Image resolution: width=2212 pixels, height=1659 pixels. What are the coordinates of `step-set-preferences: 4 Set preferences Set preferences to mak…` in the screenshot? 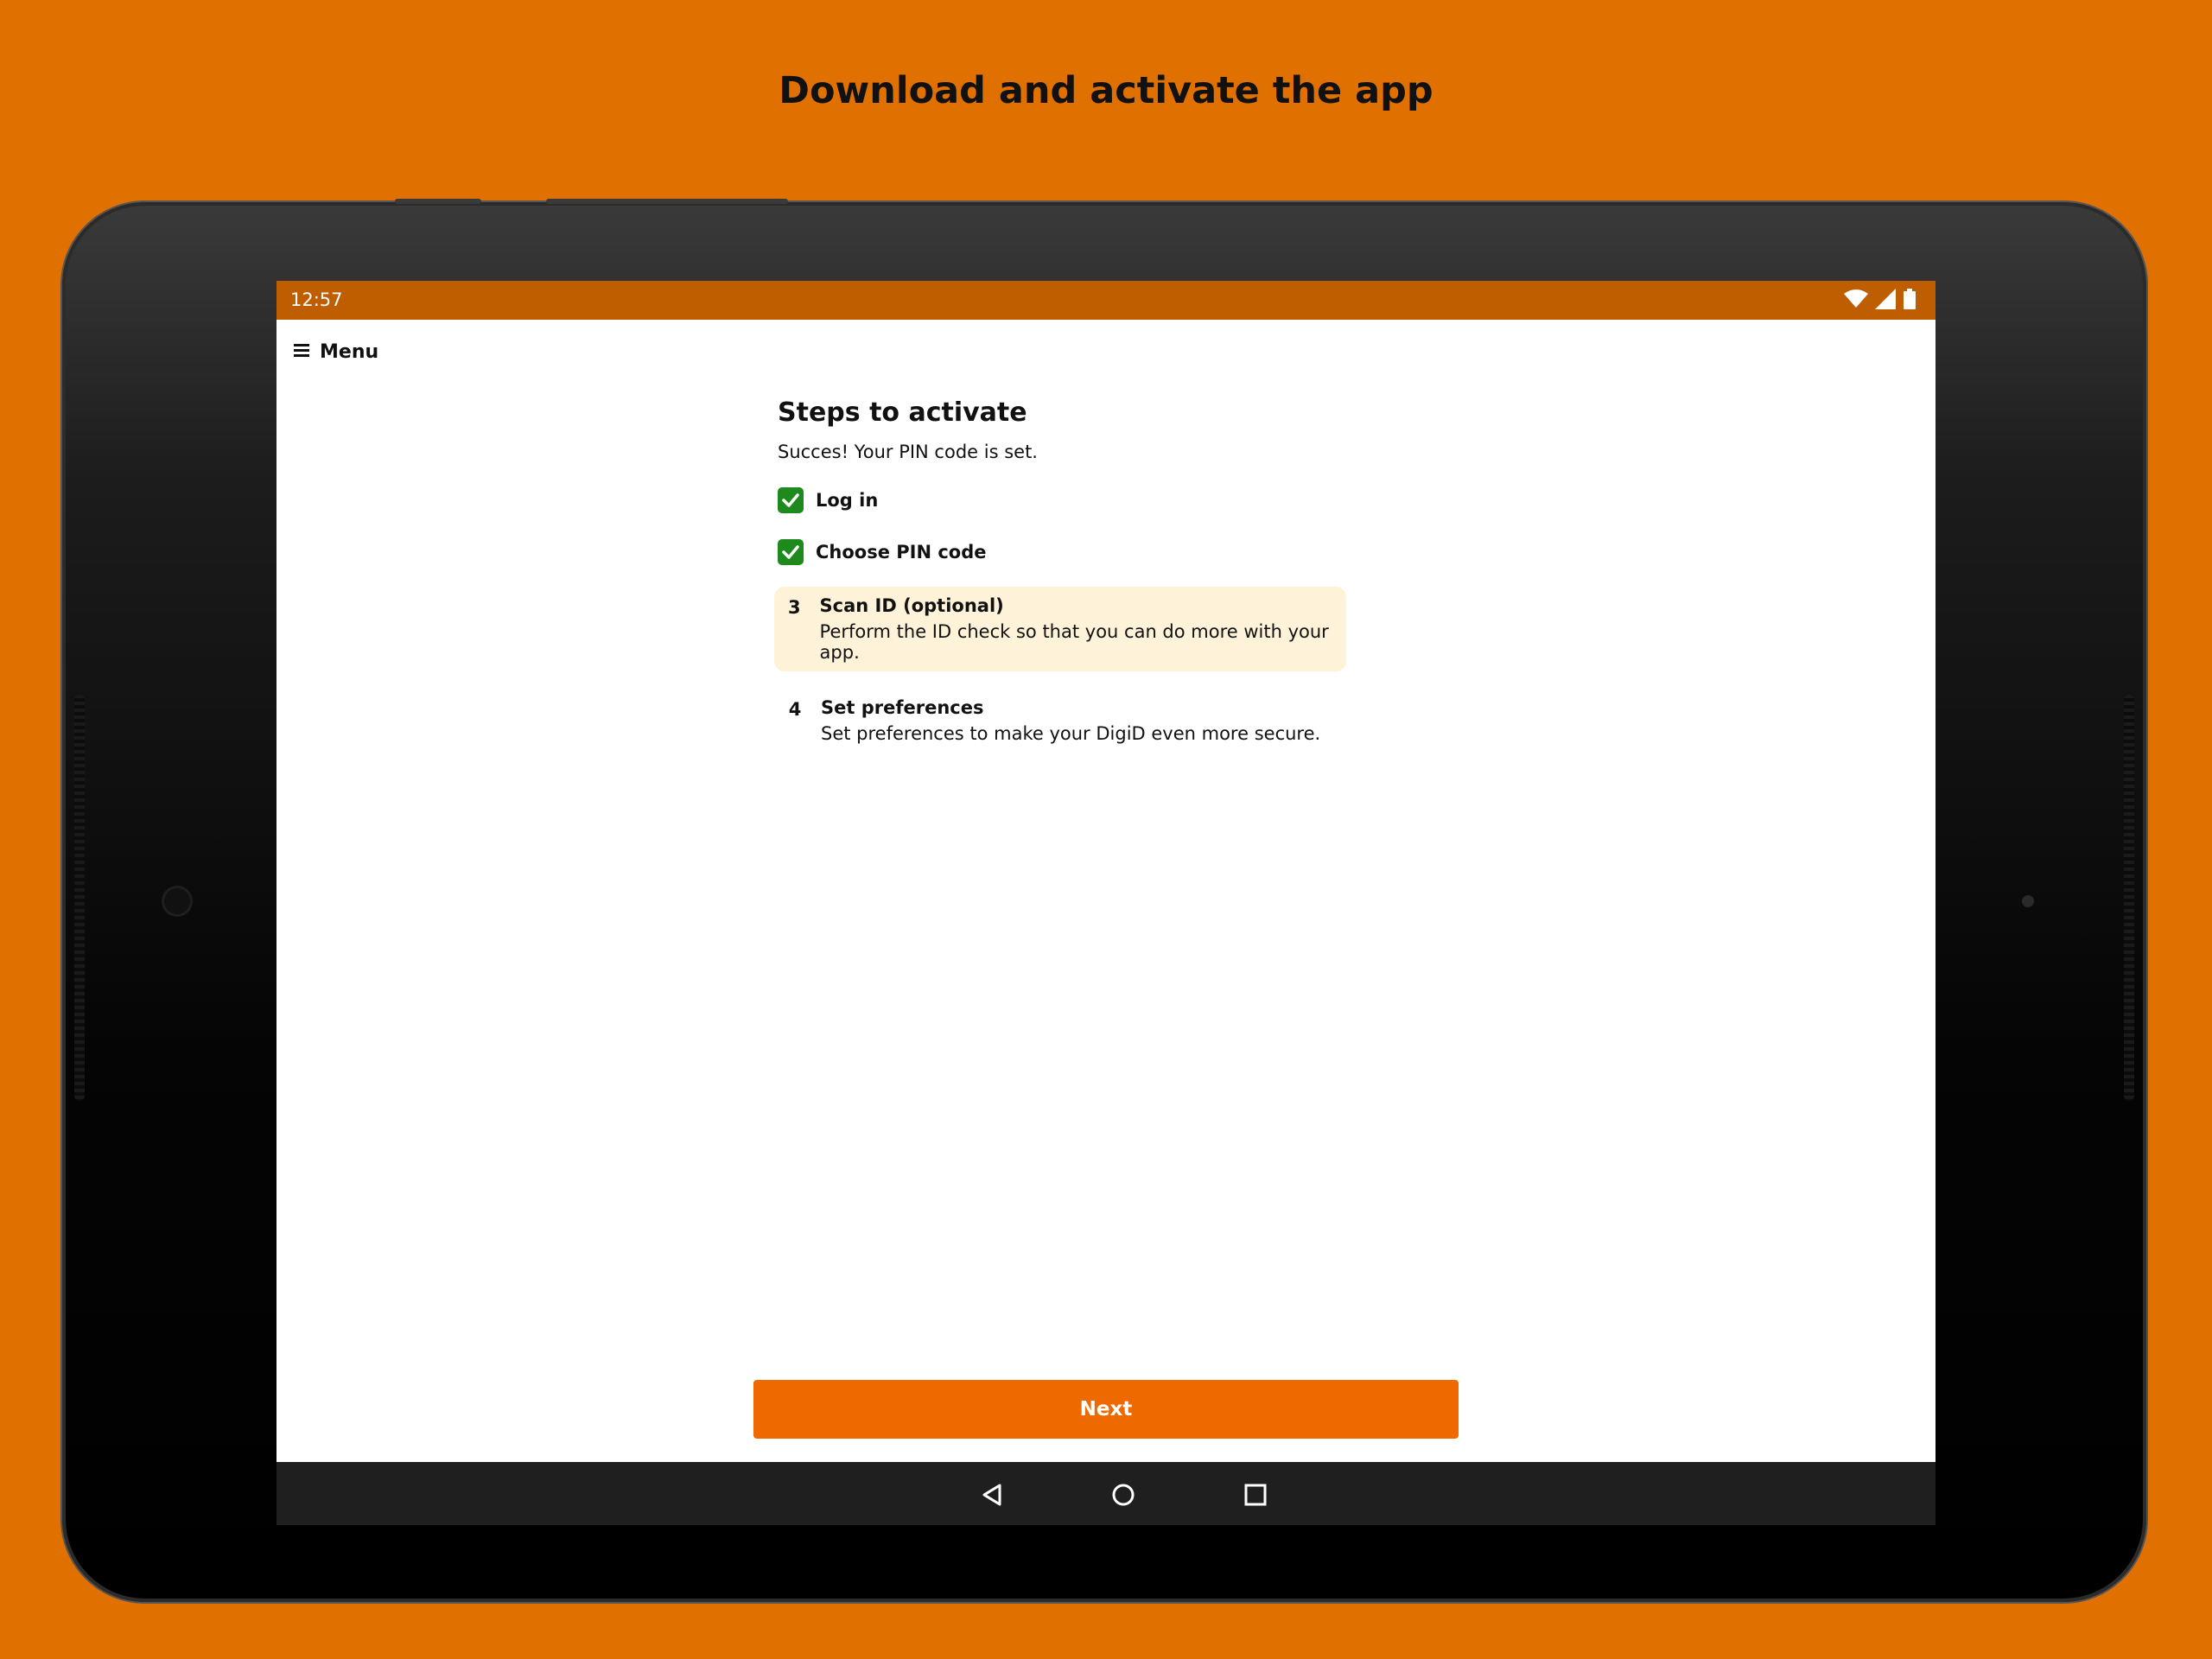 It's located at (1060, 721).